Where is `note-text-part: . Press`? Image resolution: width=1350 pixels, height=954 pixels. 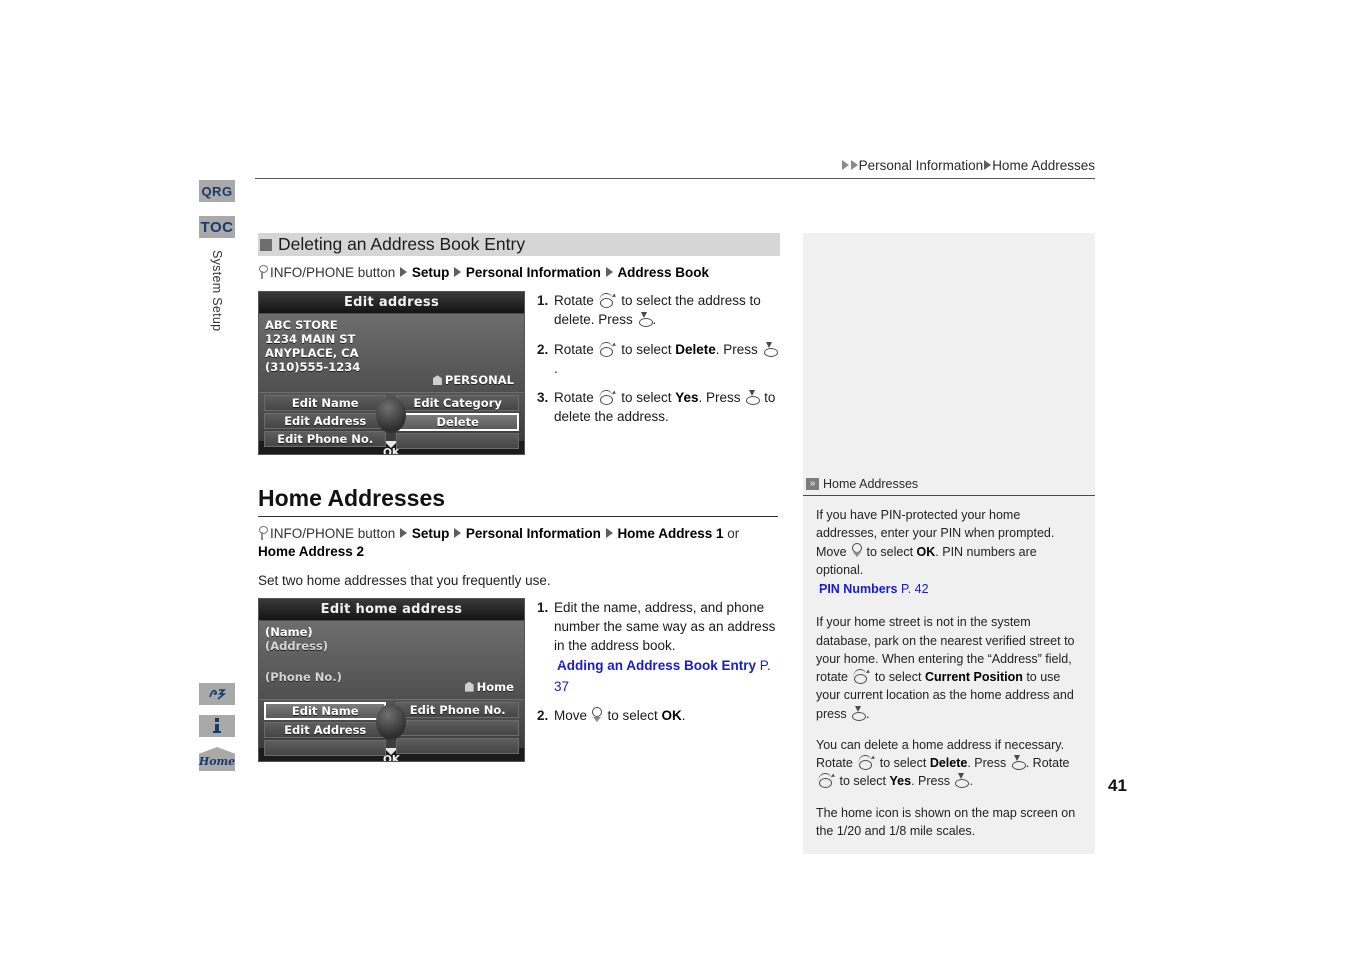 note-text-part: . Press is located at coordinates (932, 781).